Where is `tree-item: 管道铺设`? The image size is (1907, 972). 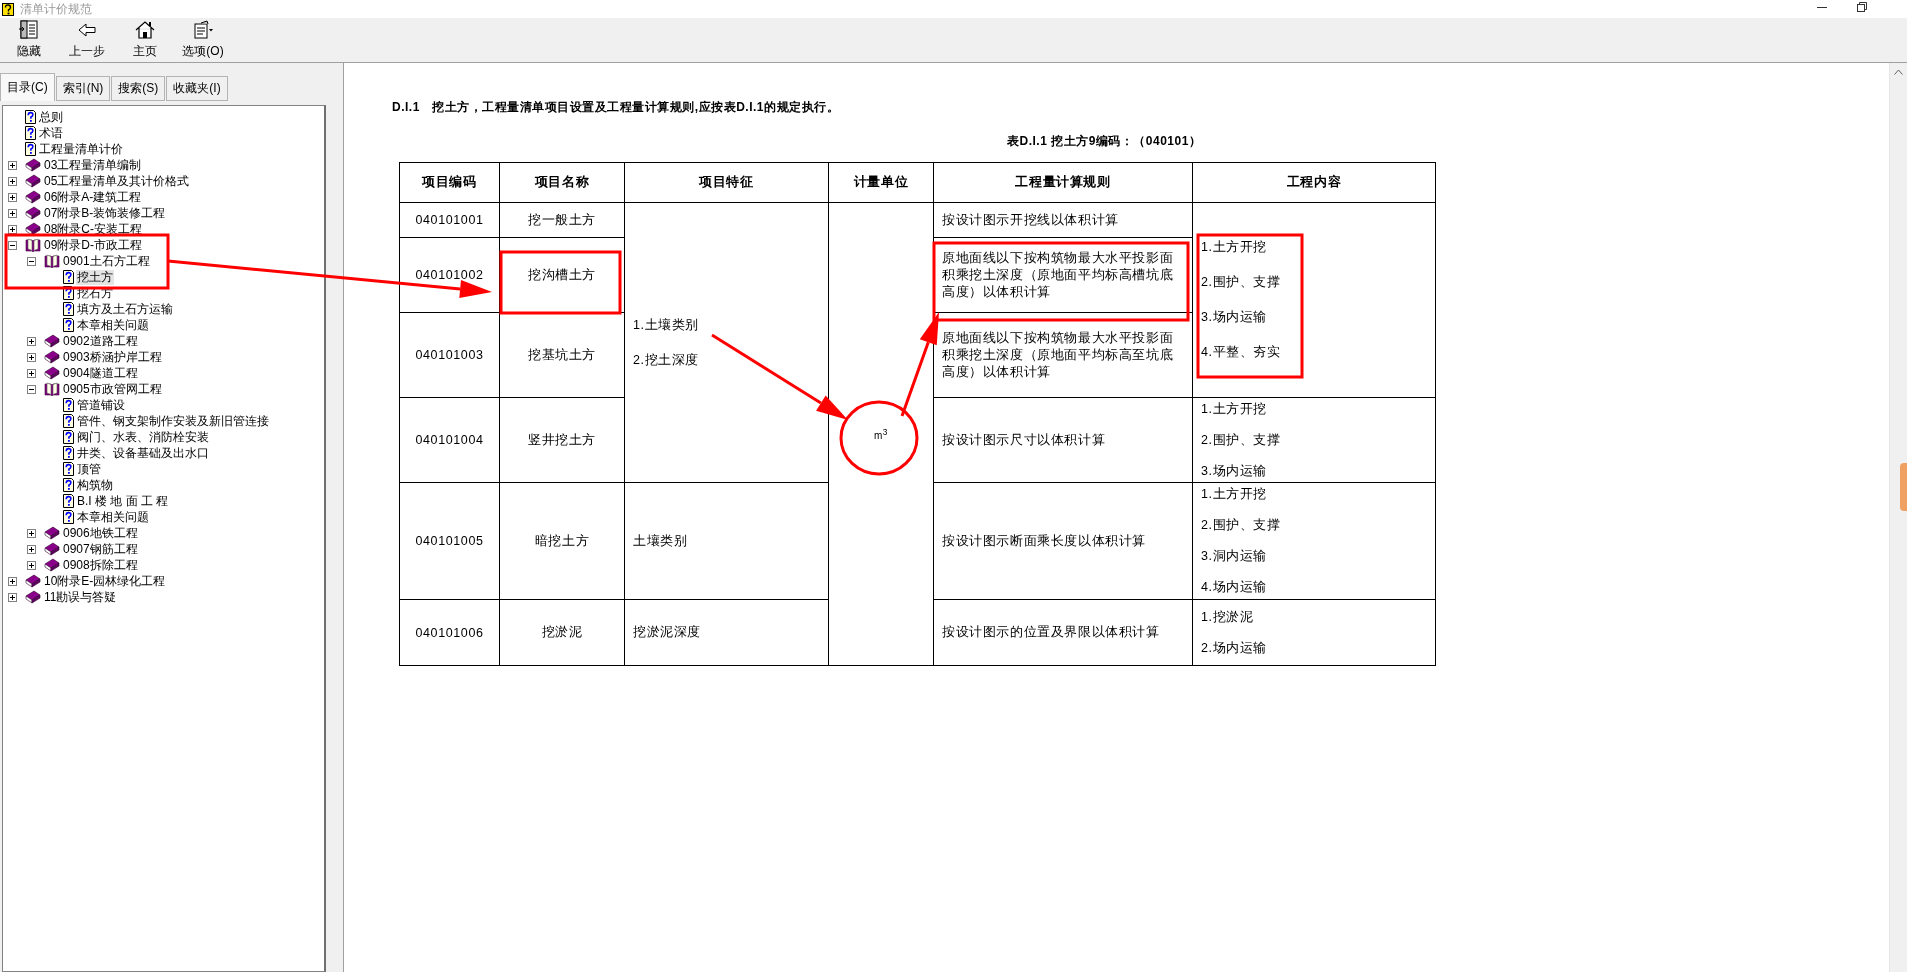
tree-item: 管道铺设 is located at coordinates (101, 405).